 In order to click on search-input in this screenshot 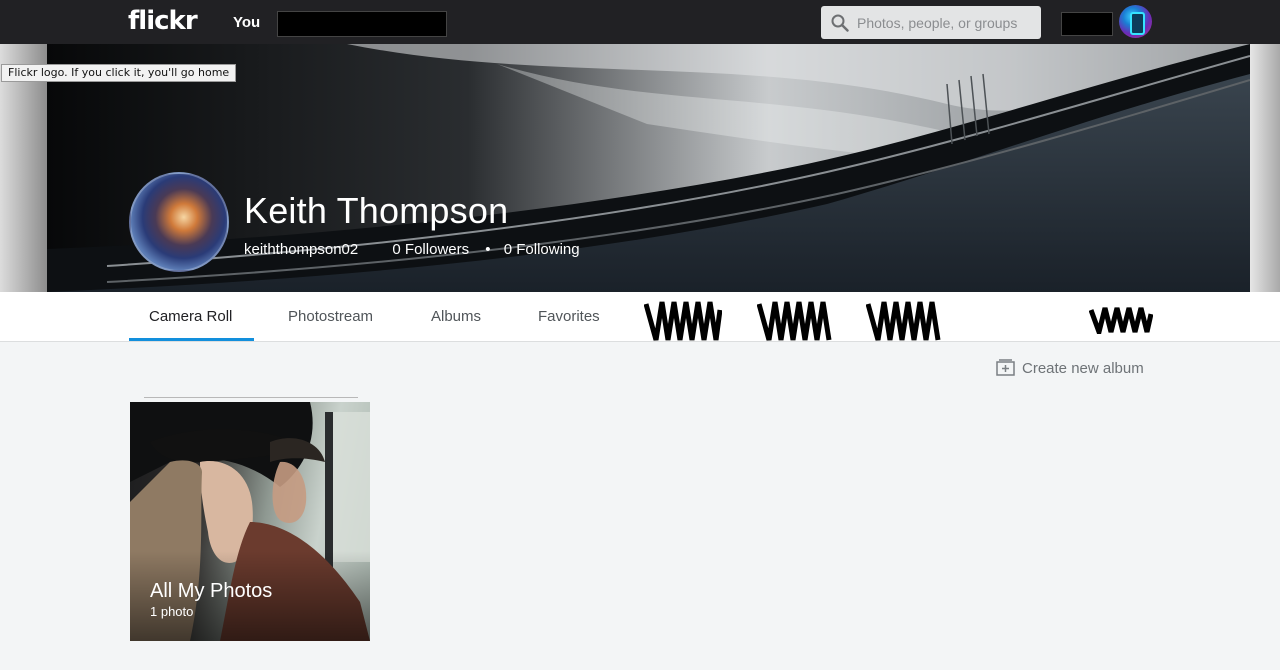, I will do `click(947, 22)`.